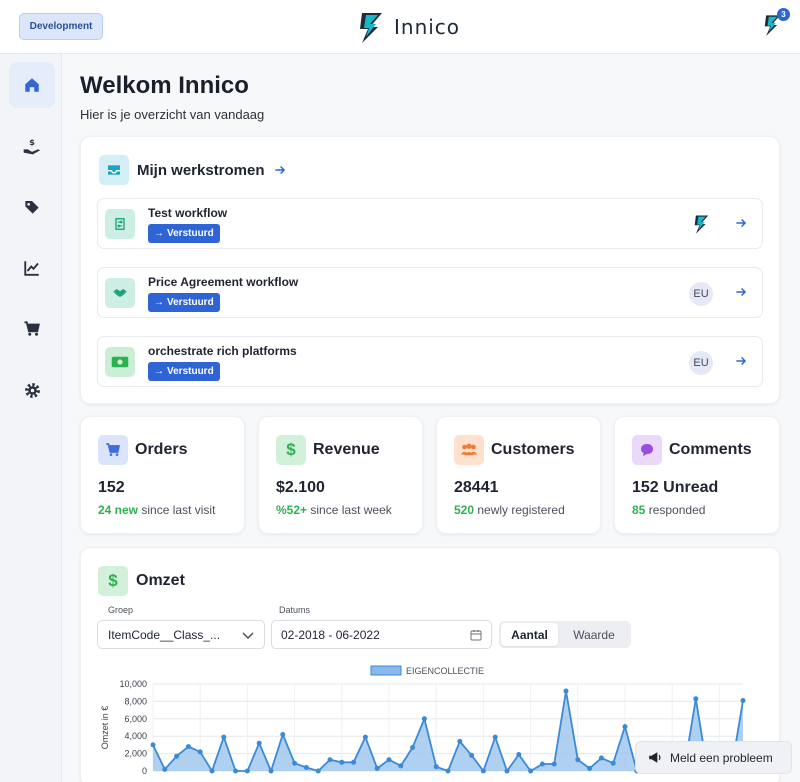 The width and height of the screenshot is (800, 782). I want to click on gear-icon, so click(32, 390).